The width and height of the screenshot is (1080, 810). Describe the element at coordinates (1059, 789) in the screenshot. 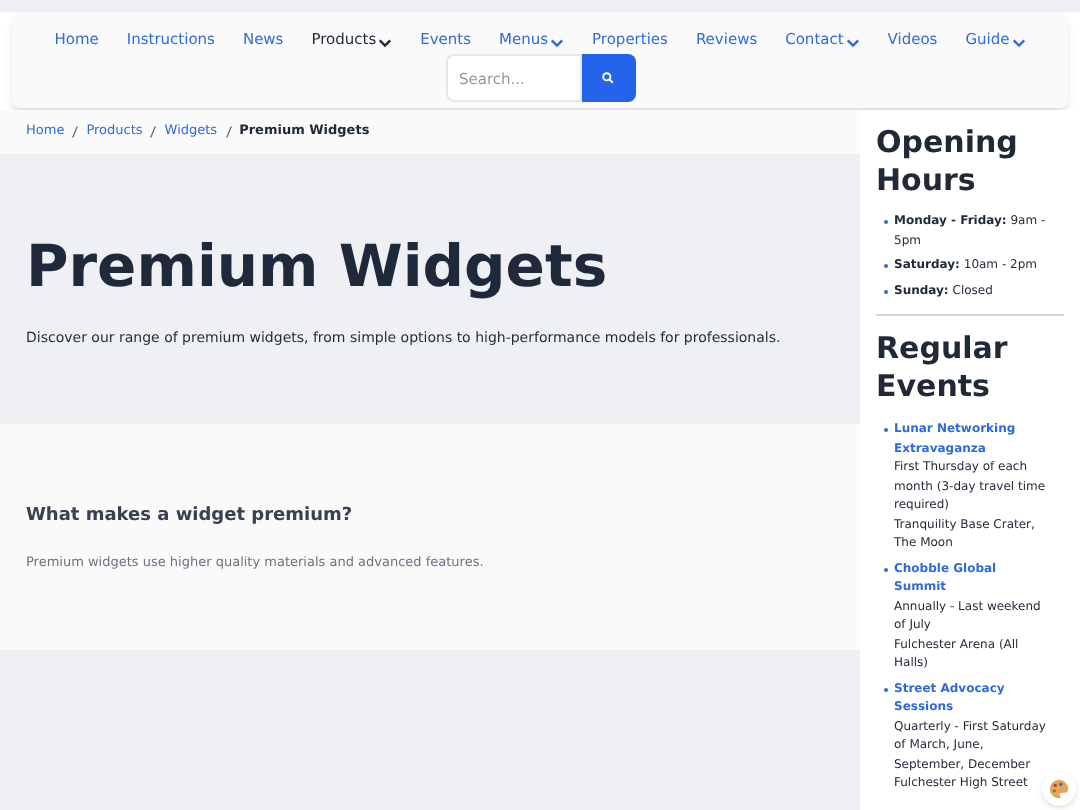

I see `palette-icon` at that location.